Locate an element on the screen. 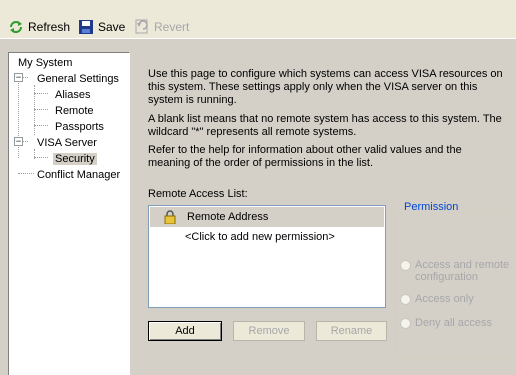  rename-button-label: Rename is located at coordinates (351, 331).